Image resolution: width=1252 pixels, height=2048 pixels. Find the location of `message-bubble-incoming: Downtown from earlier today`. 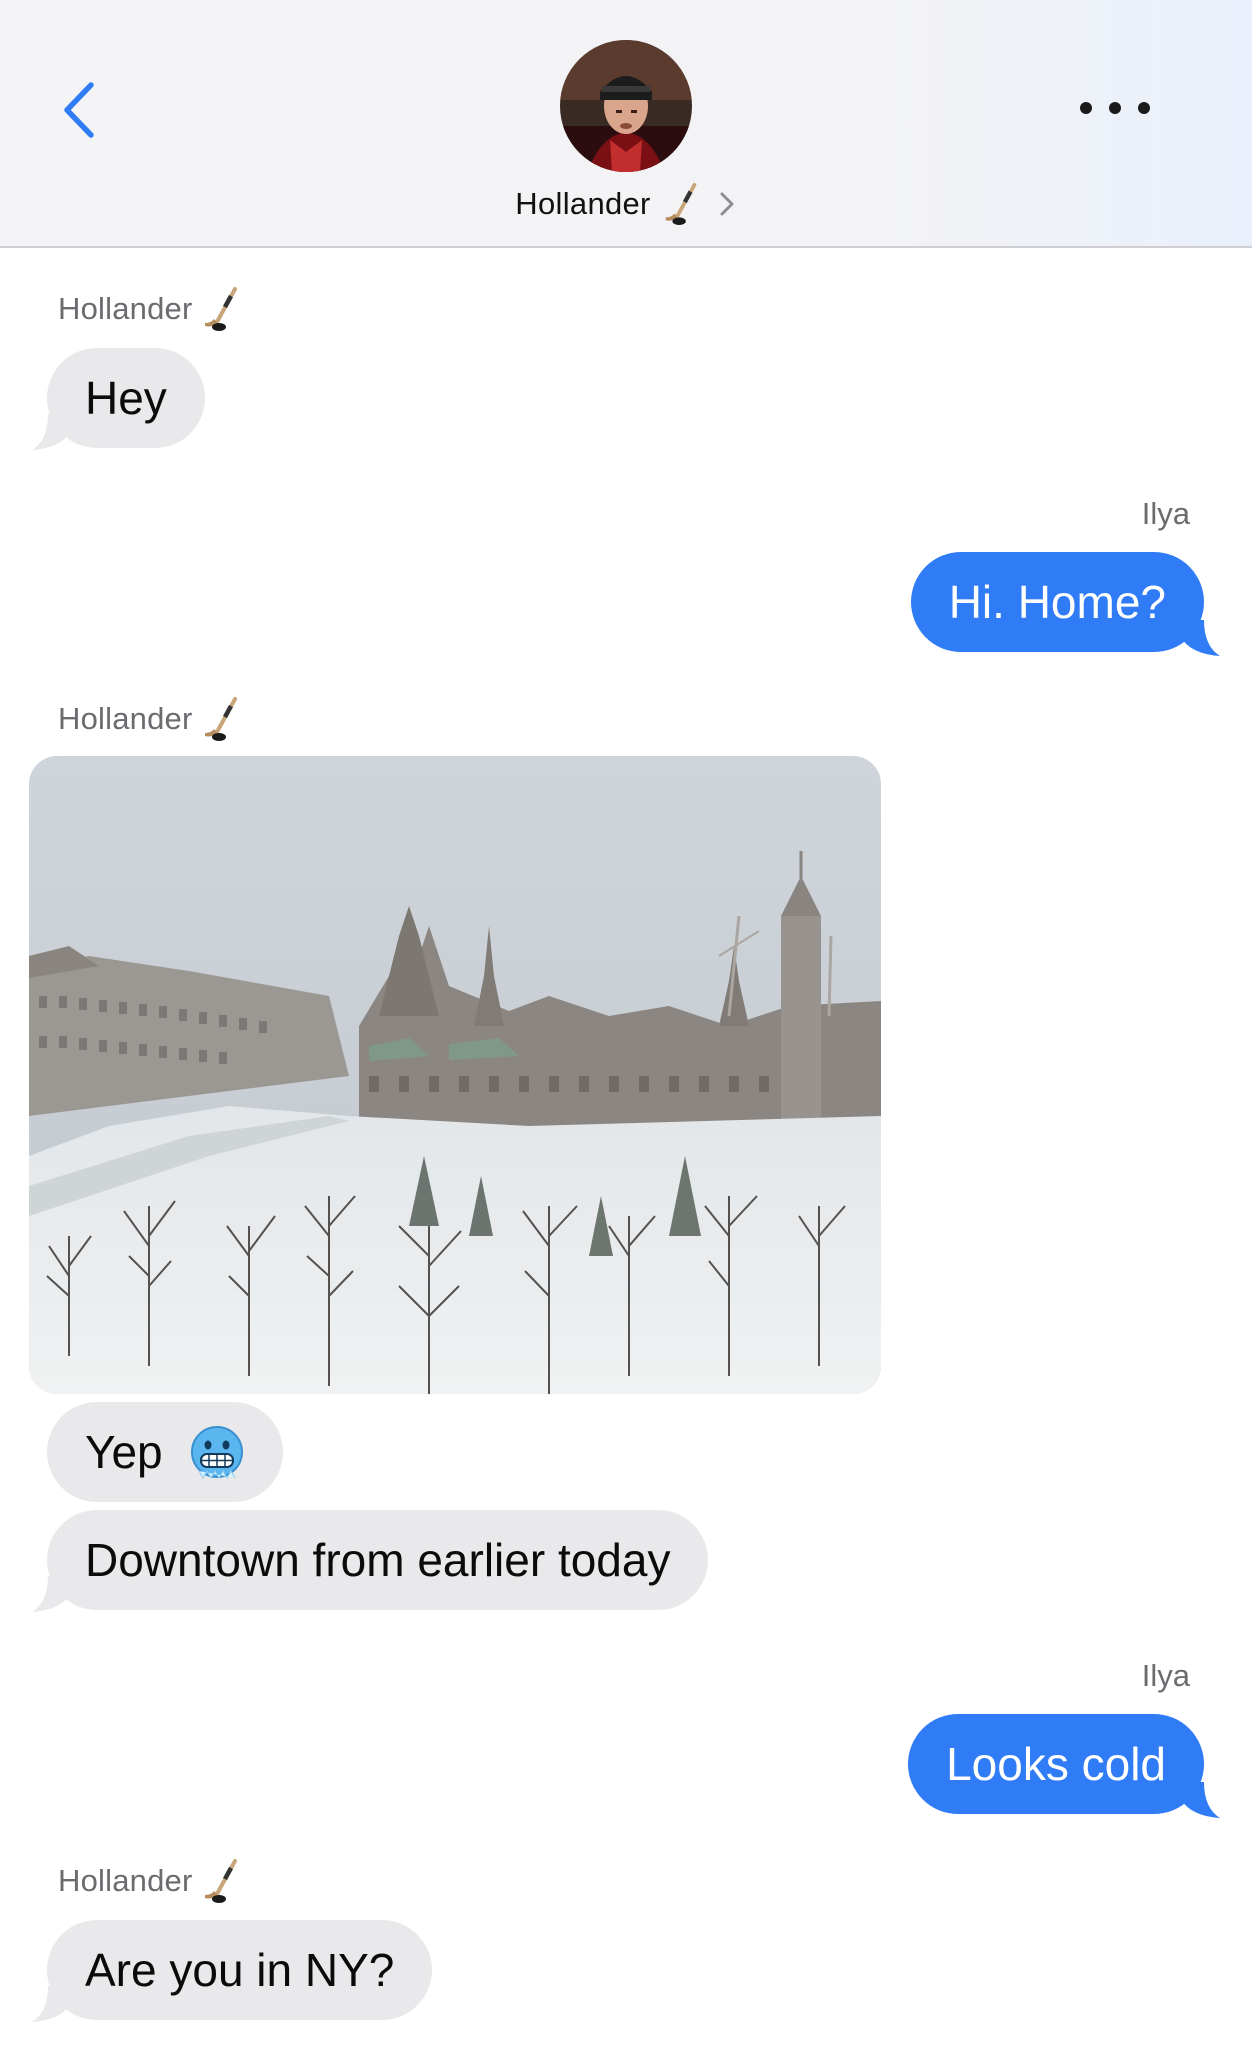

message-bubble-incoming: Downtown from earlier today is located at coordinates (378, 1560).